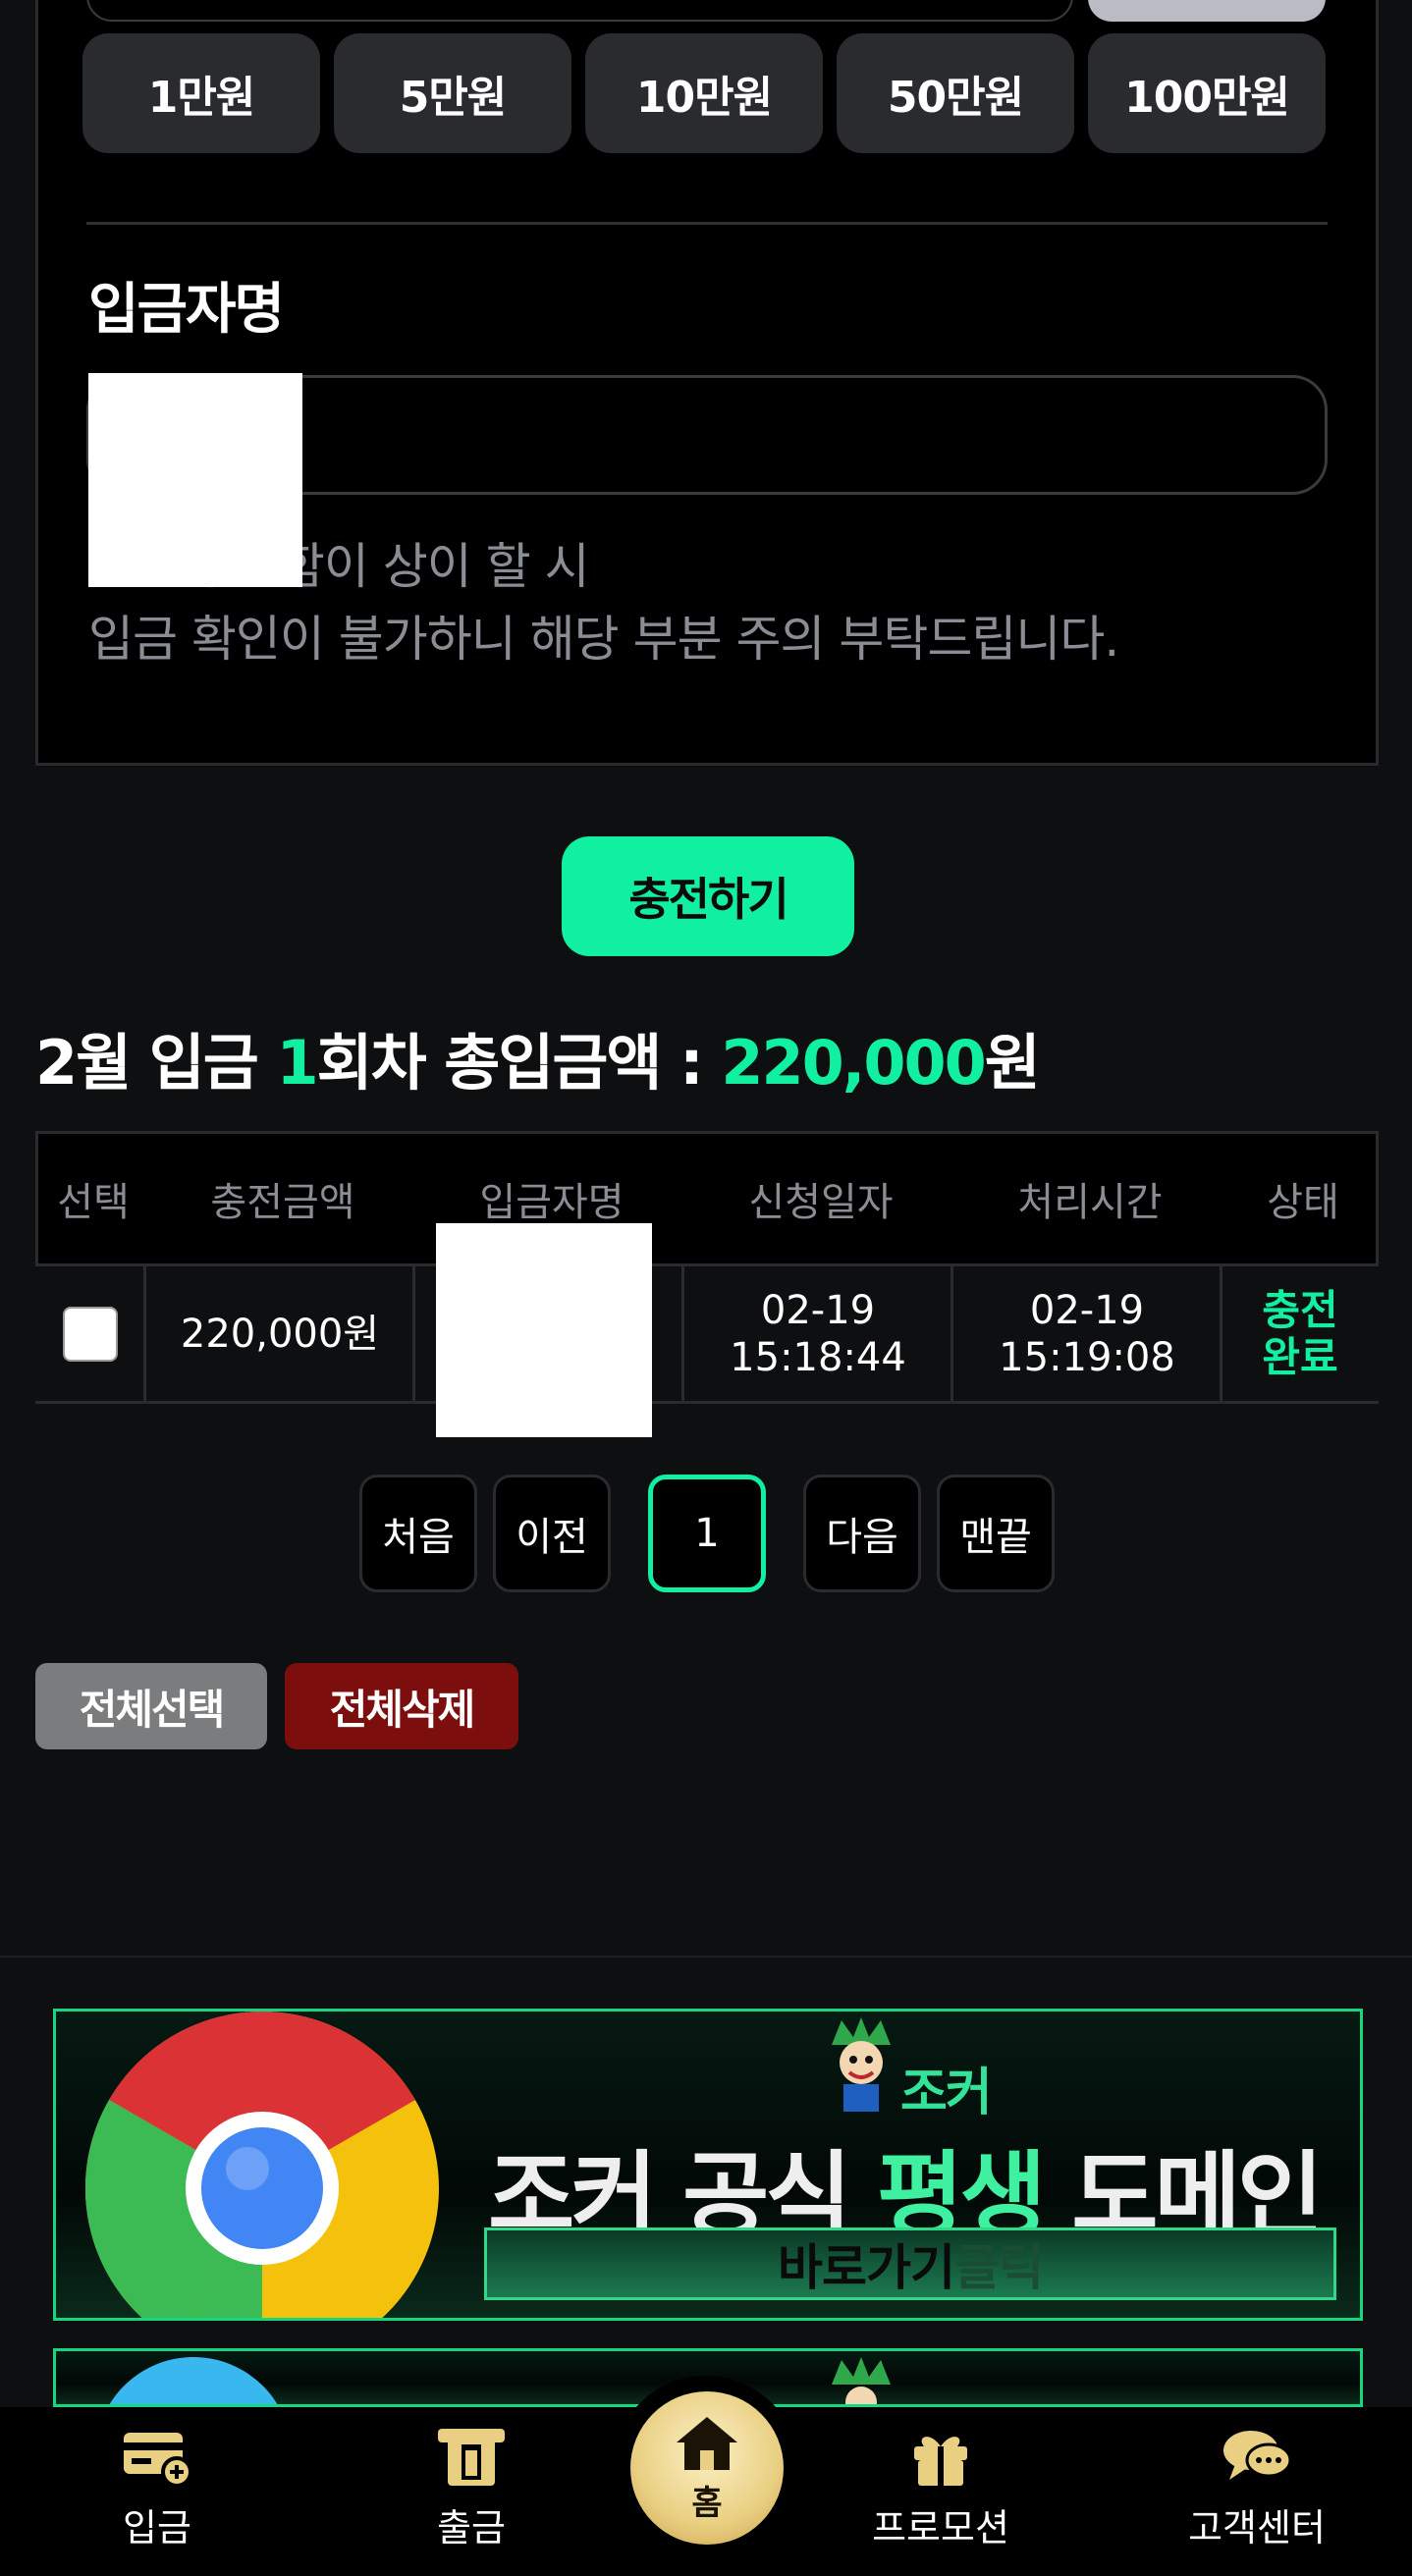 The image size is (1412, 2576). Describe the element at coordinates (280, 1334) in the screenshot. I see `row-amount: 220,000원` at that location.